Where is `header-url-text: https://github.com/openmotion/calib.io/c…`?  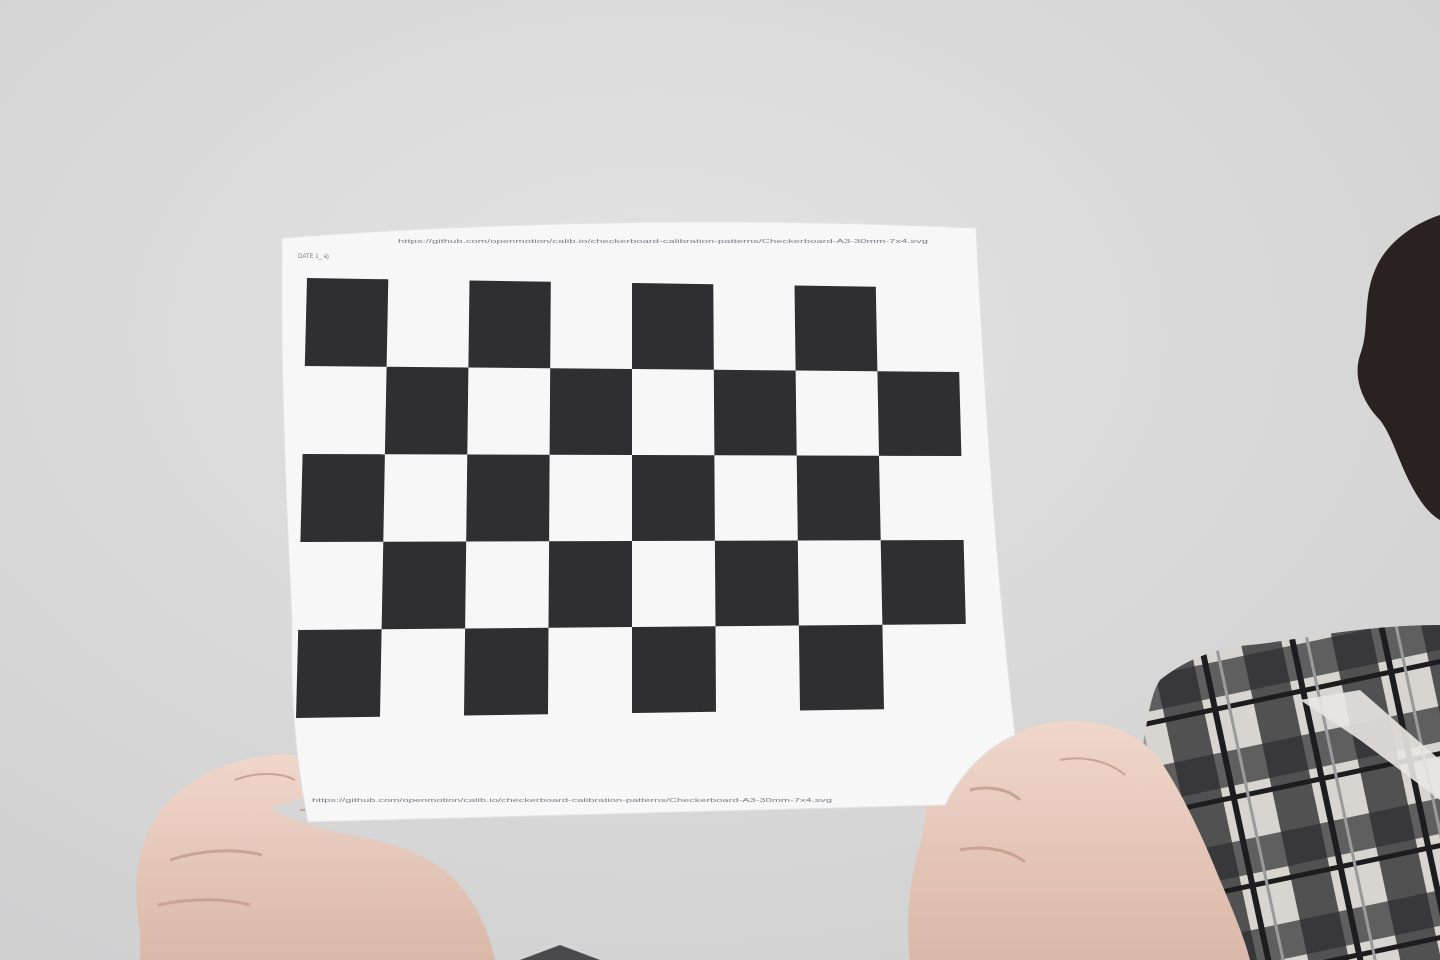 header-url-text: https://github.com/openmotion/calib.io/c… is located at coordinates (663, 242).